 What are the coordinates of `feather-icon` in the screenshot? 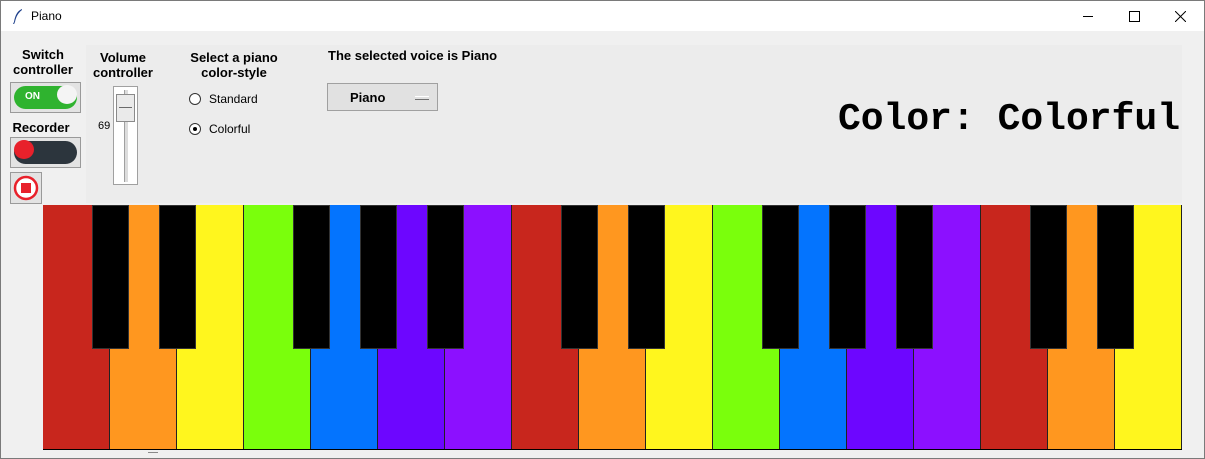 It's located at (17, 16).